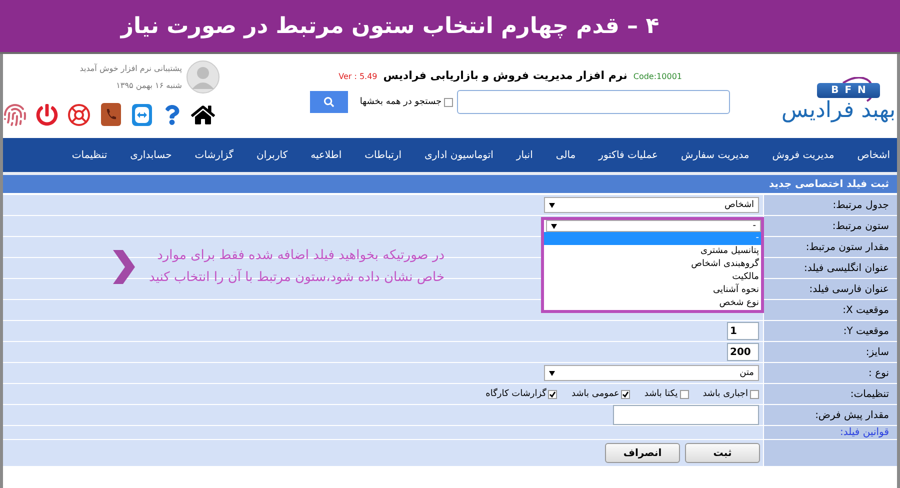 The image size is (900, 488). Describe the element at coordinates (297, 267) in the screenshot. I see `annotation-text: در صورتیکه بخواهید فیلد اضافه شده فقط برای موارد خاص نشان داده شود،ستون مرتبط با آن را انتخاب کنید` at that location.